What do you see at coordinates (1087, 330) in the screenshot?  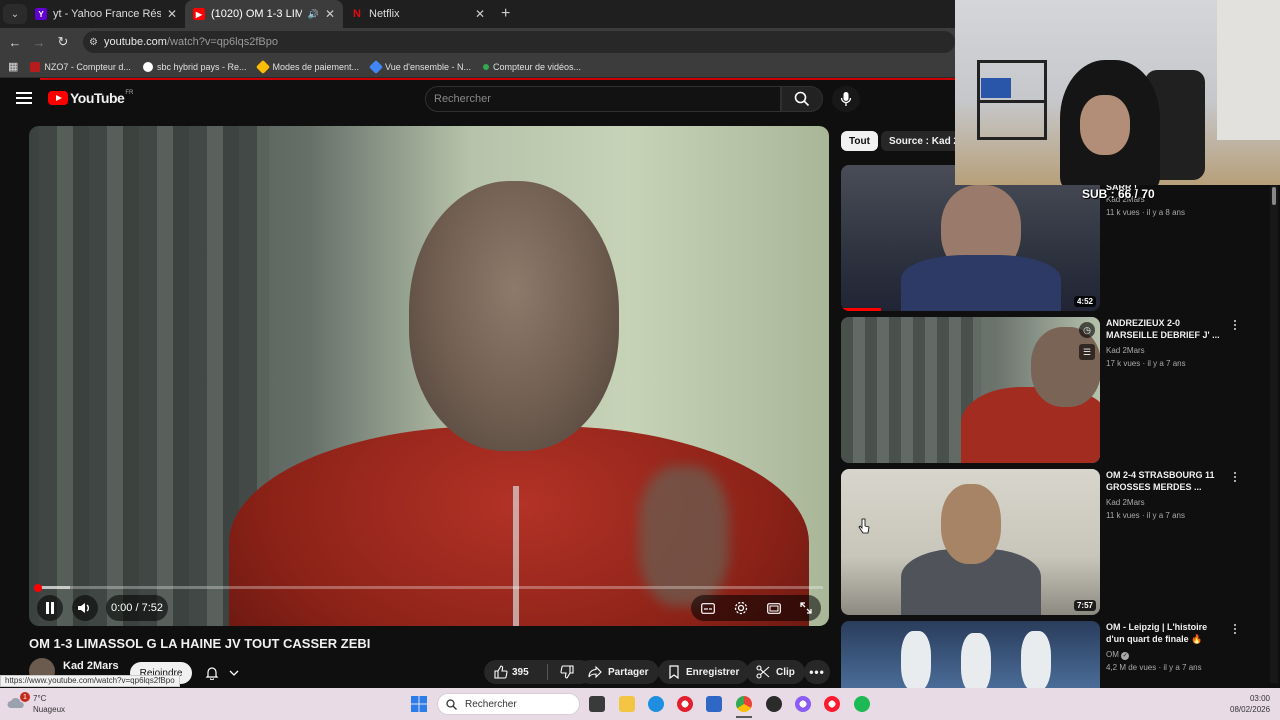 I see `watch-later-icon: ◷` at bounding box center [1087, 330].